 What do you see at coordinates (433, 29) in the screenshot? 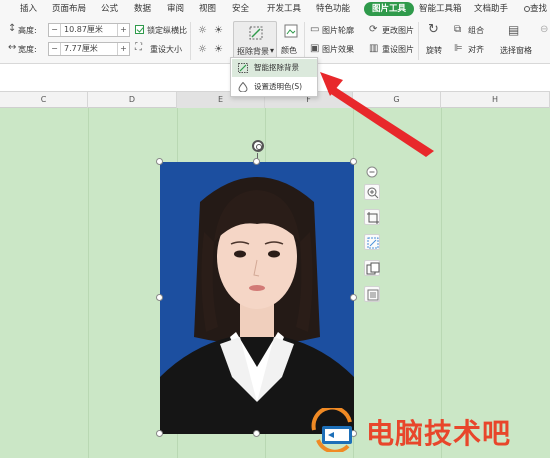
I see `rotate-icon: ↻` at bounding box center [433, 29].